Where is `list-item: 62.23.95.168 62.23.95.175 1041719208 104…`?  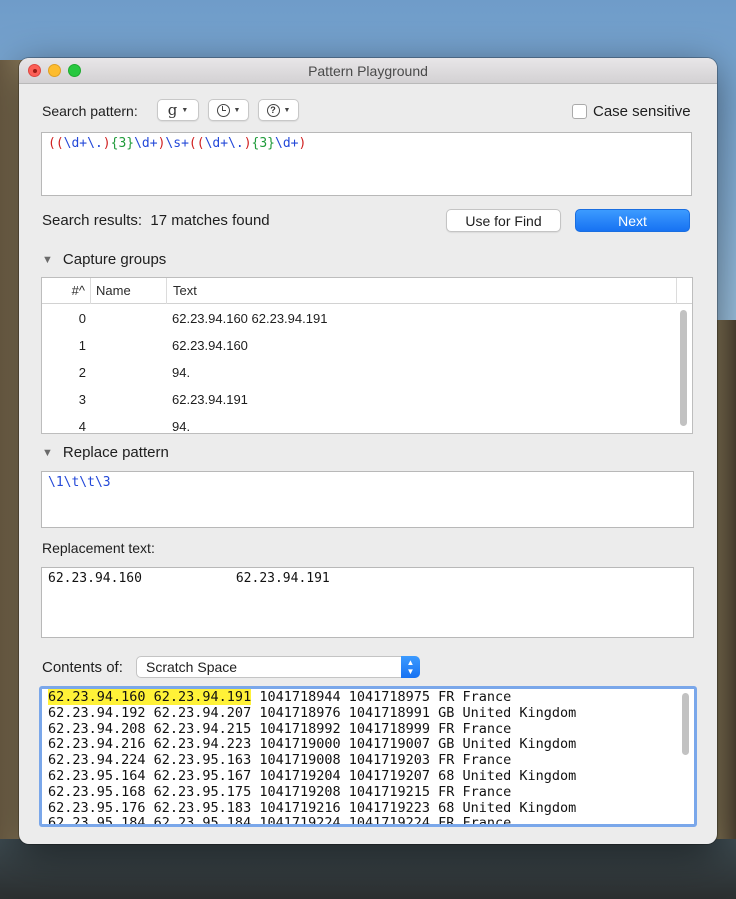 list-item: 62.23.95.168 62.23.95.175 1041719208 104… is located at coordinates (280, 791).